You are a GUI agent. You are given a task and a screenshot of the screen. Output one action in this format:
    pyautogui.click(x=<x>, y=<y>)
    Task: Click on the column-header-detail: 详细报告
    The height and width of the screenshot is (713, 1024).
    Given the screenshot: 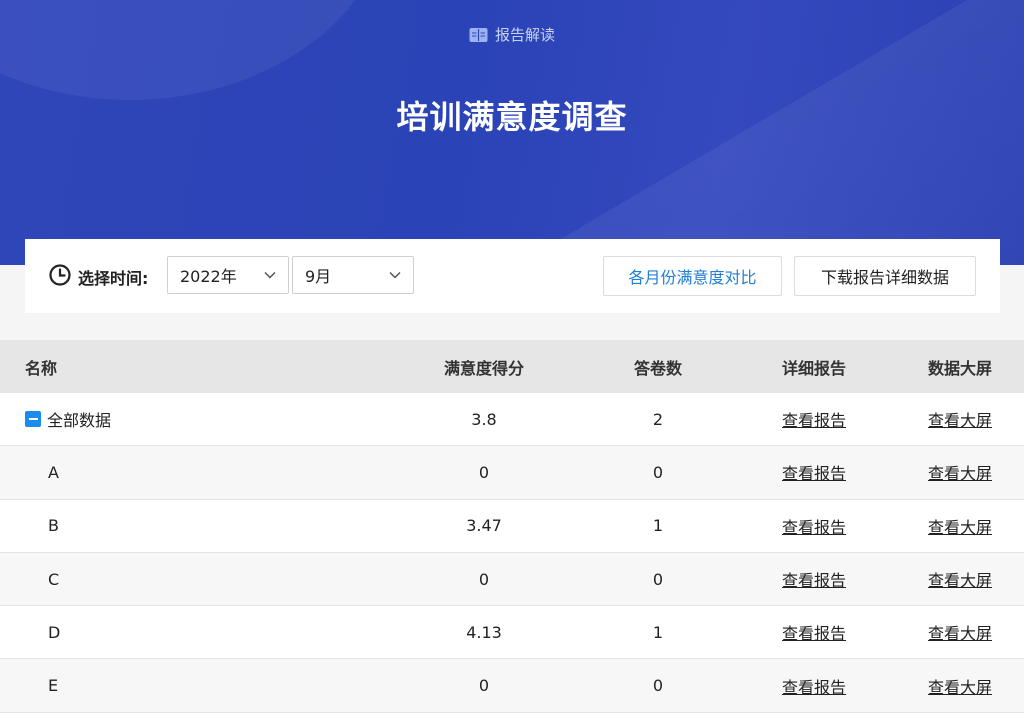 What is the action you would take?
    pyautogui.click(x=813, y=368)
    